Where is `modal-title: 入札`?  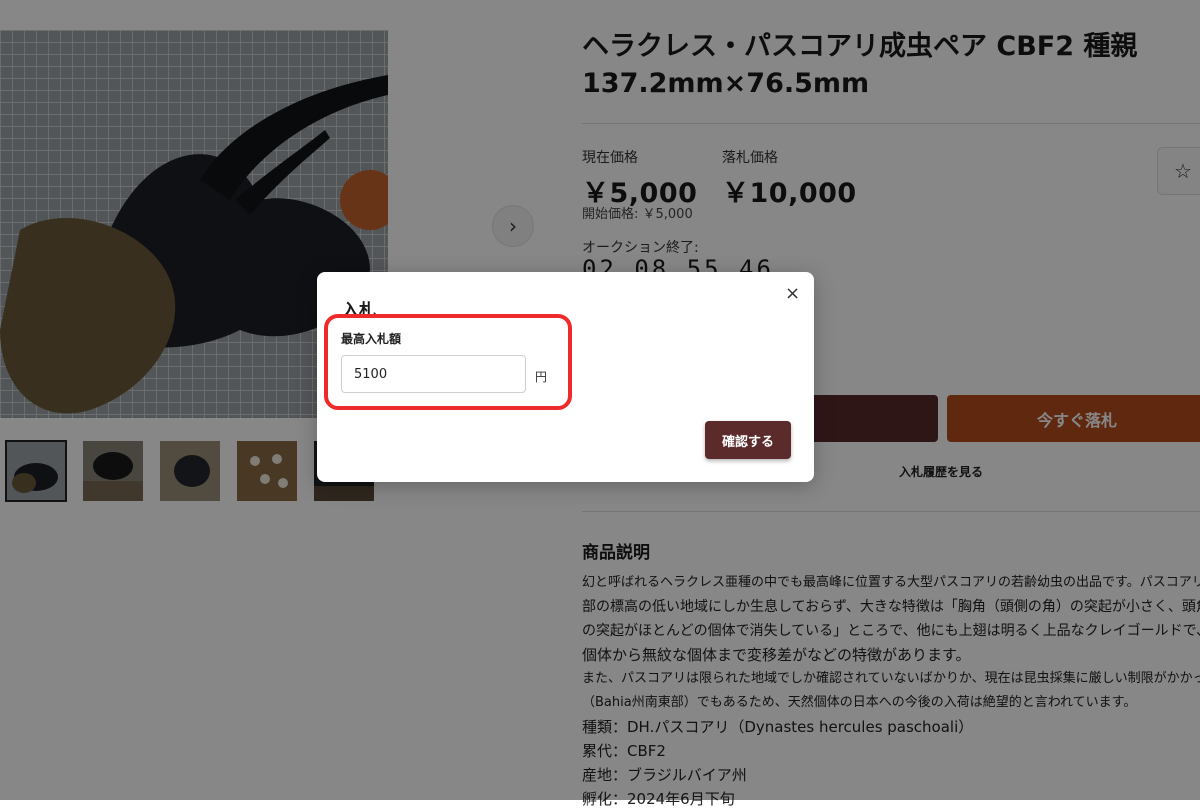
modal-title: 入札 is located at coordinates (359, 311).